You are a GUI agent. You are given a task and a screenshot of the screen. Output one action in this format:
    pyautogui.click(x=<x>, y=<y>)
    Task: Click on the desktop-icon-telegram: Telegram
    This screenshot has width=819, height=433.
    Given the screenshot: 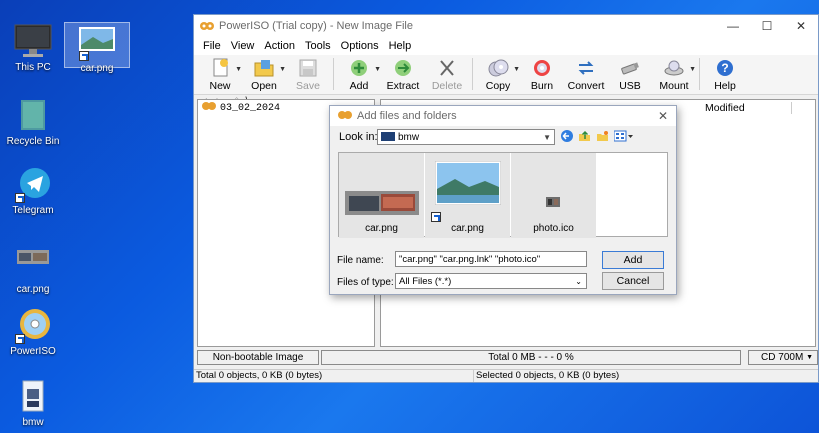 What is the action you would take?
    pyautogui.click(x=33, y=191)
    